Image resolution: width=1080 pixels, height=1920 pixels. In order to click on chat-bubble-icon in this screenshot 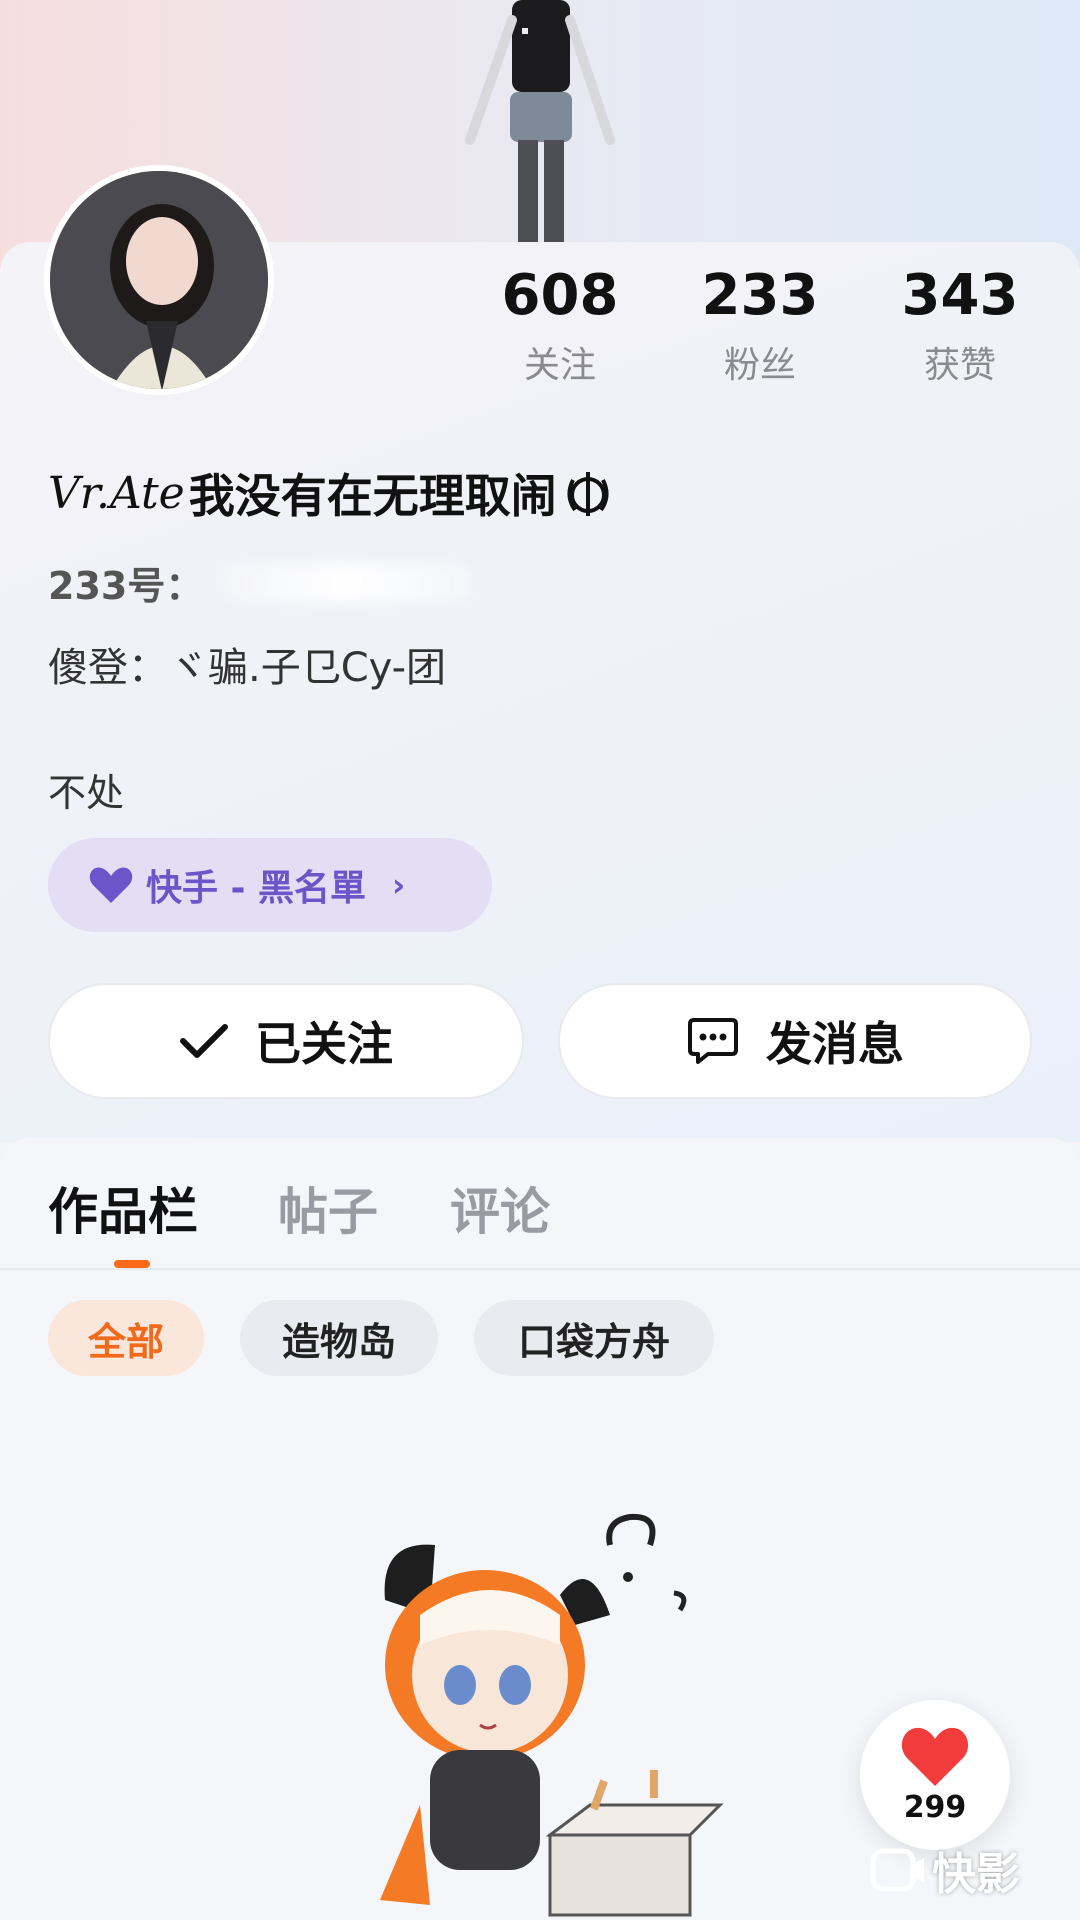, I will do `click(713, 1041)`.